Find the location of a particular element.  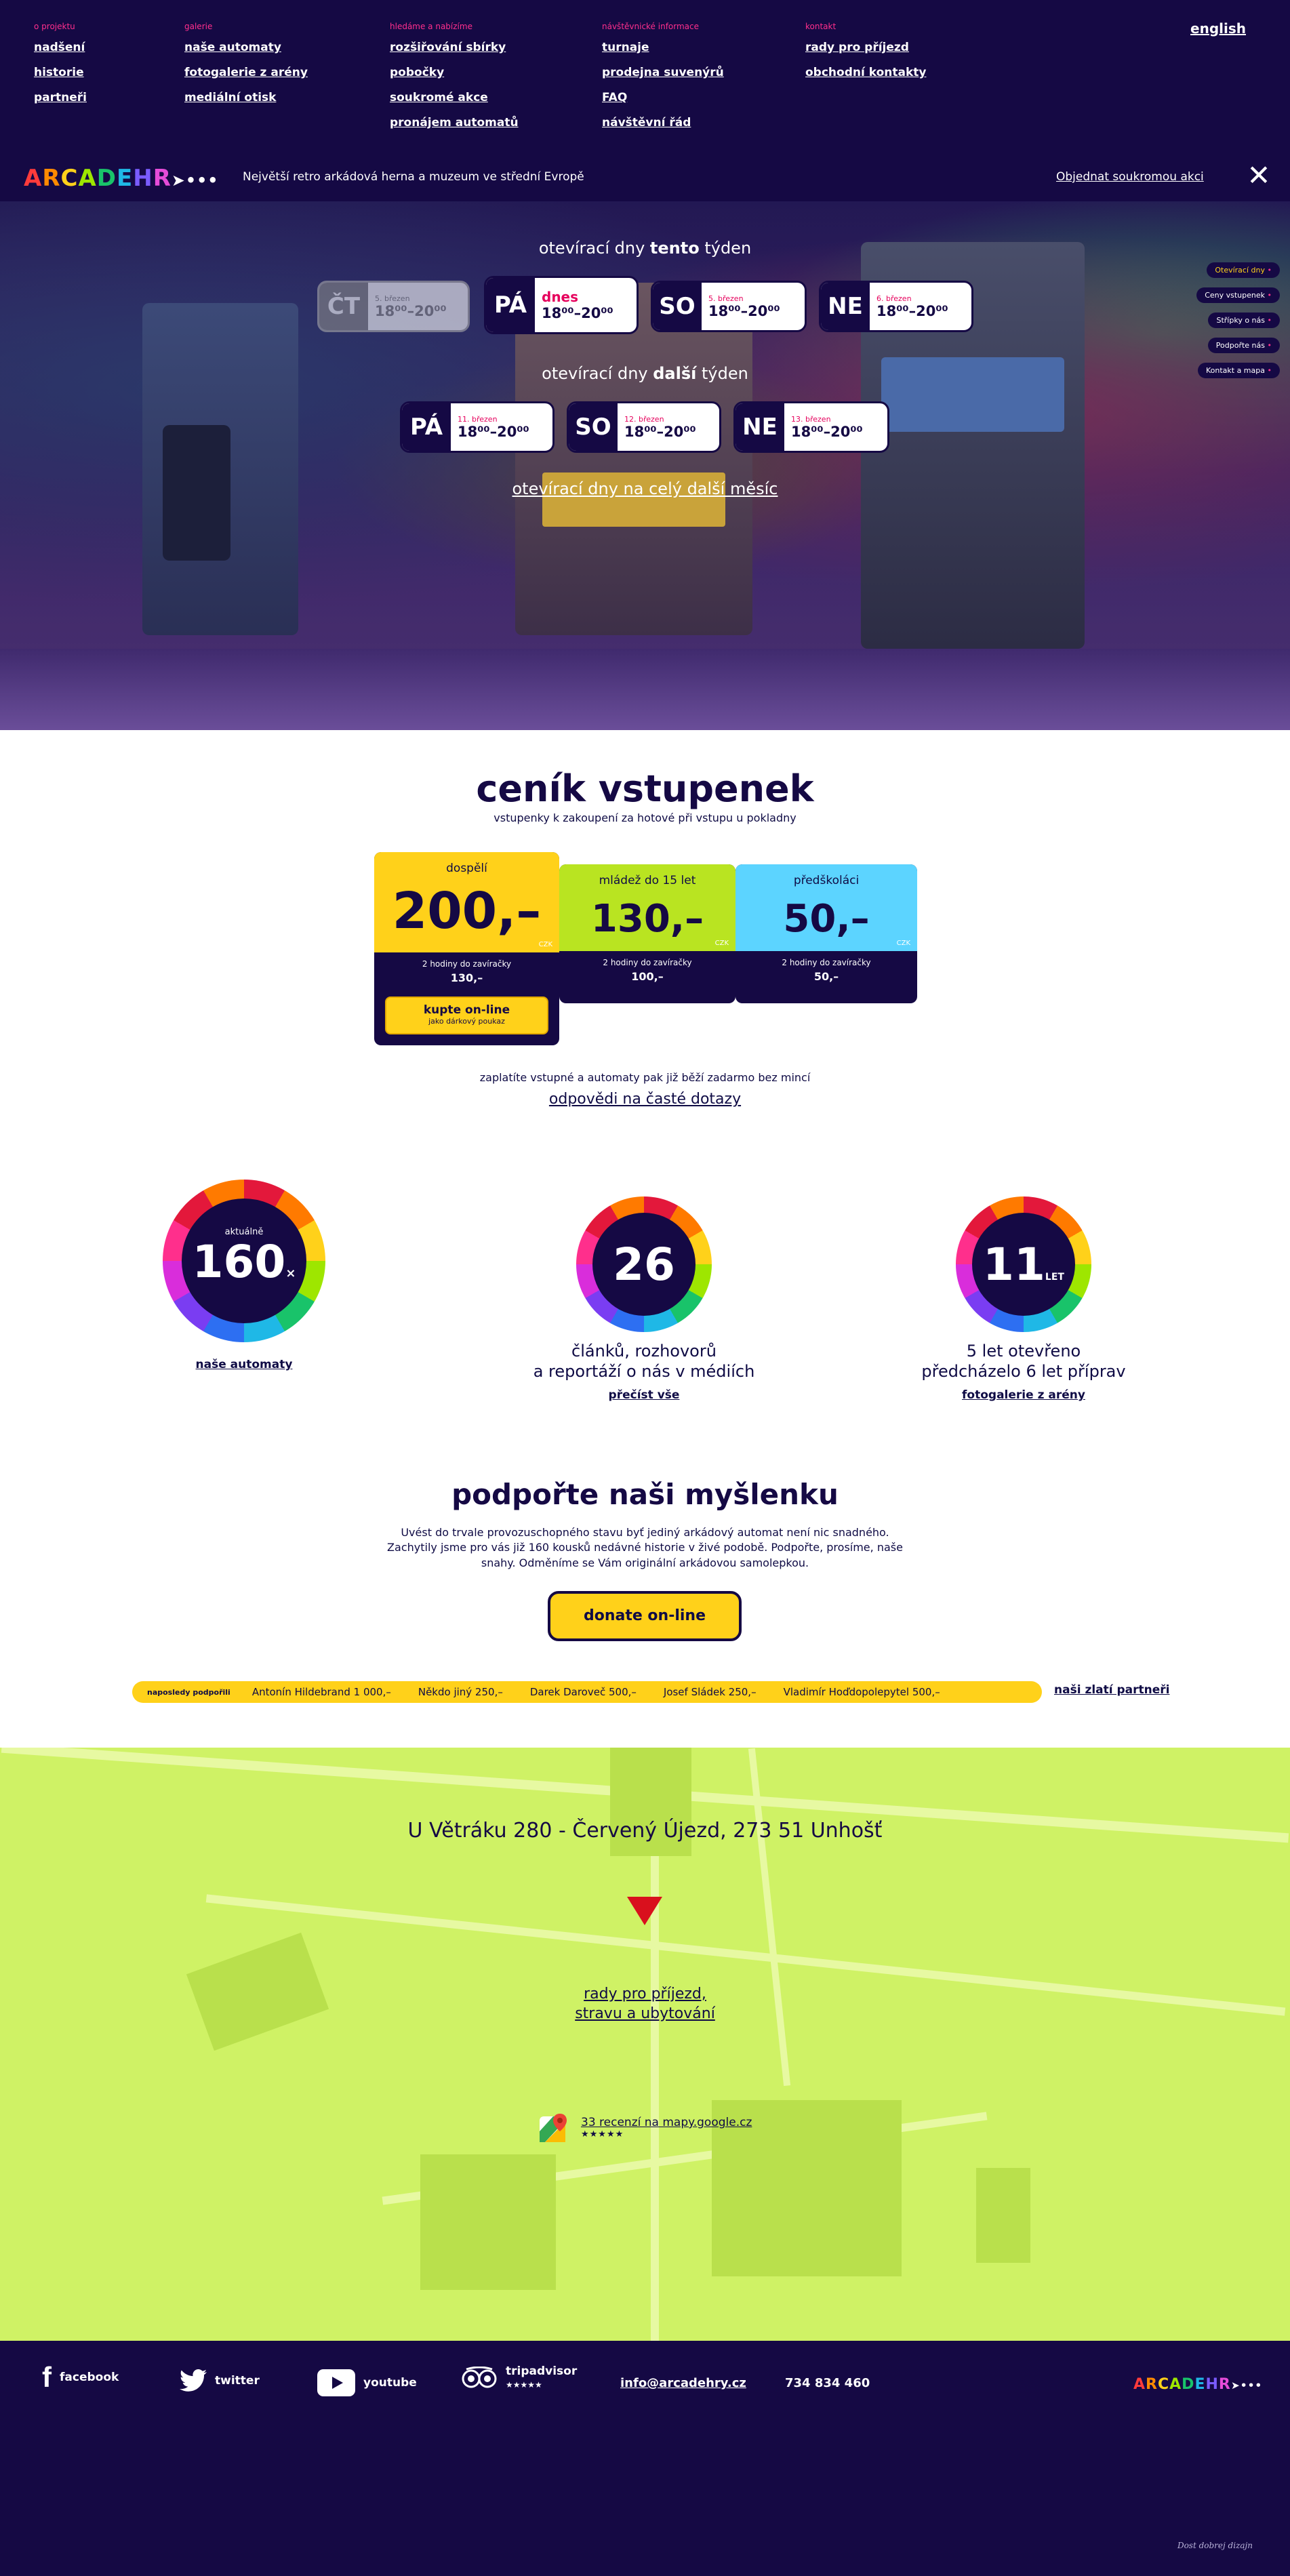

google-maps-icon is located at coordinates (554, 2129).